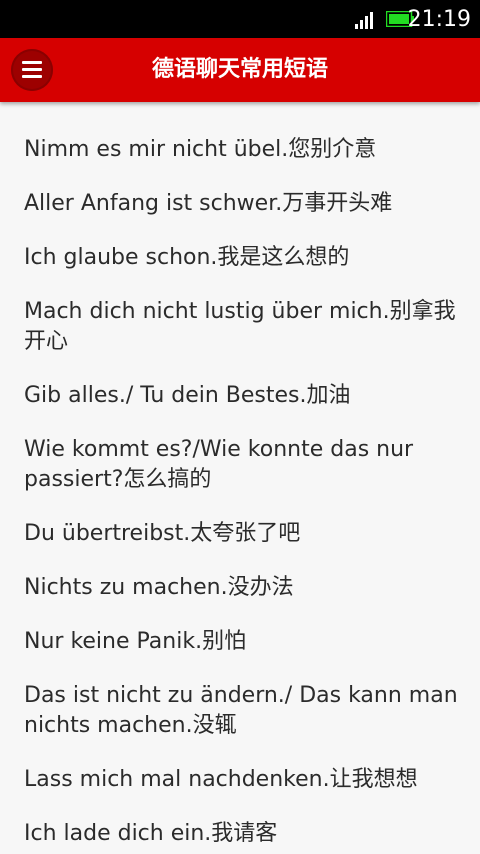  What do you see at coordinates (187, 395) in the screenshot?
I see `list-item-label: Gib alles./ Tu dein Bestes.加油` at bounding box center [187, 395].